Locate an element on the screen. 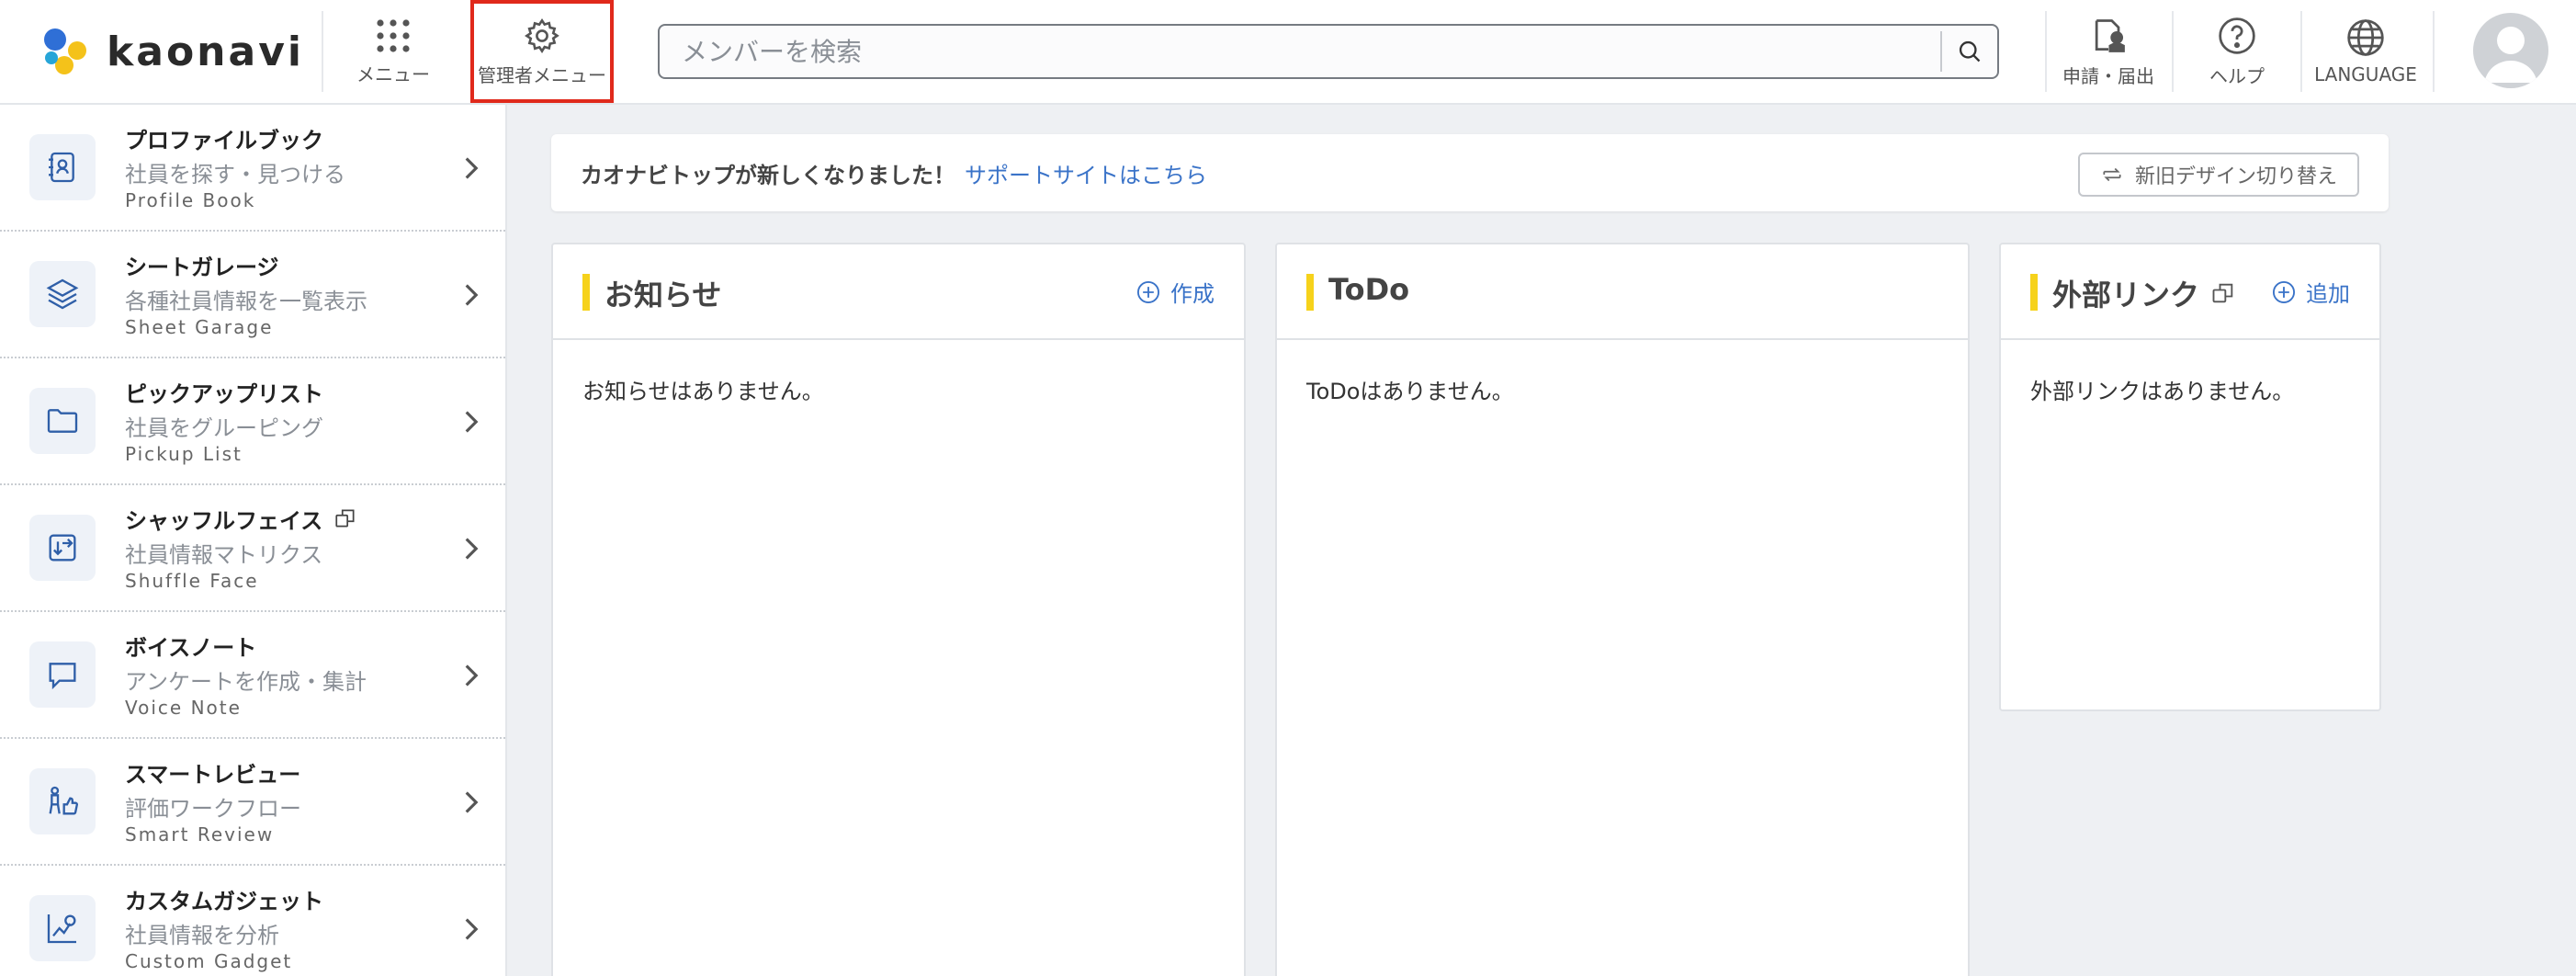 This screenshot has height=976, width=2576. request-button: 申請・届出 is located at coordinates (2108, 51).